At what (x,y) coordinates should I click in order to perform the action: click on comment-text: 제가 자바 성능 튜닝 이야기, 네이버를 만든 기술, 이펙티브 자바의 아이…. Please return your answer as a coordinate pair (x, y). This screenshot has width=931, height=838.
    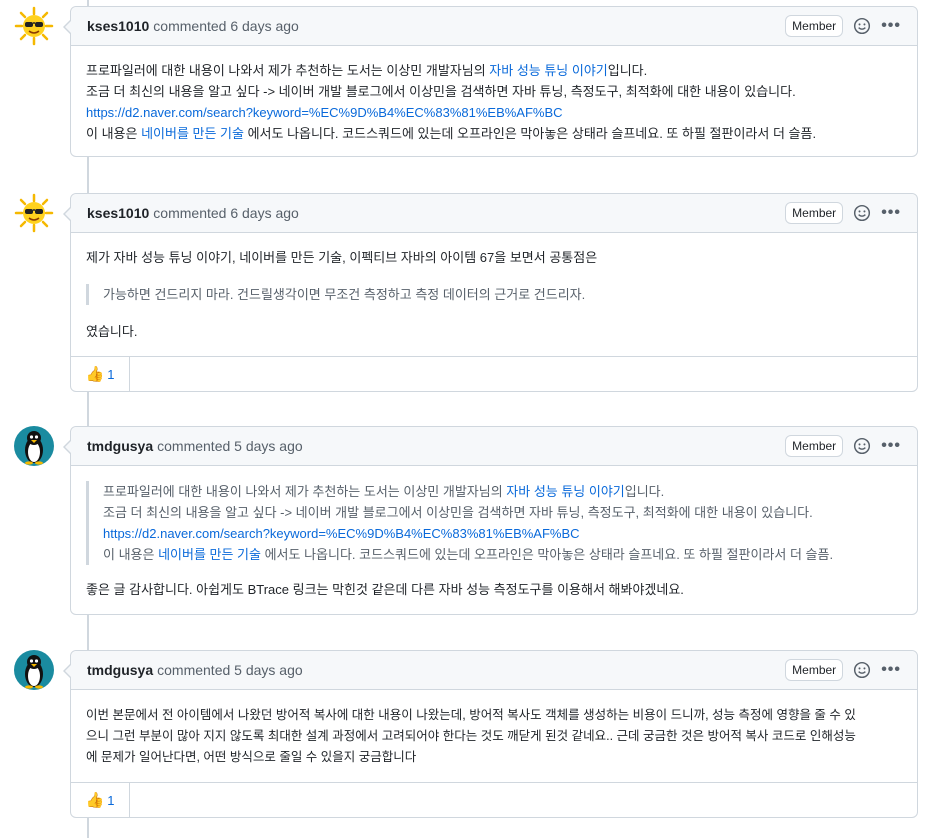
    Looking at the image, I should click on (342, 257).